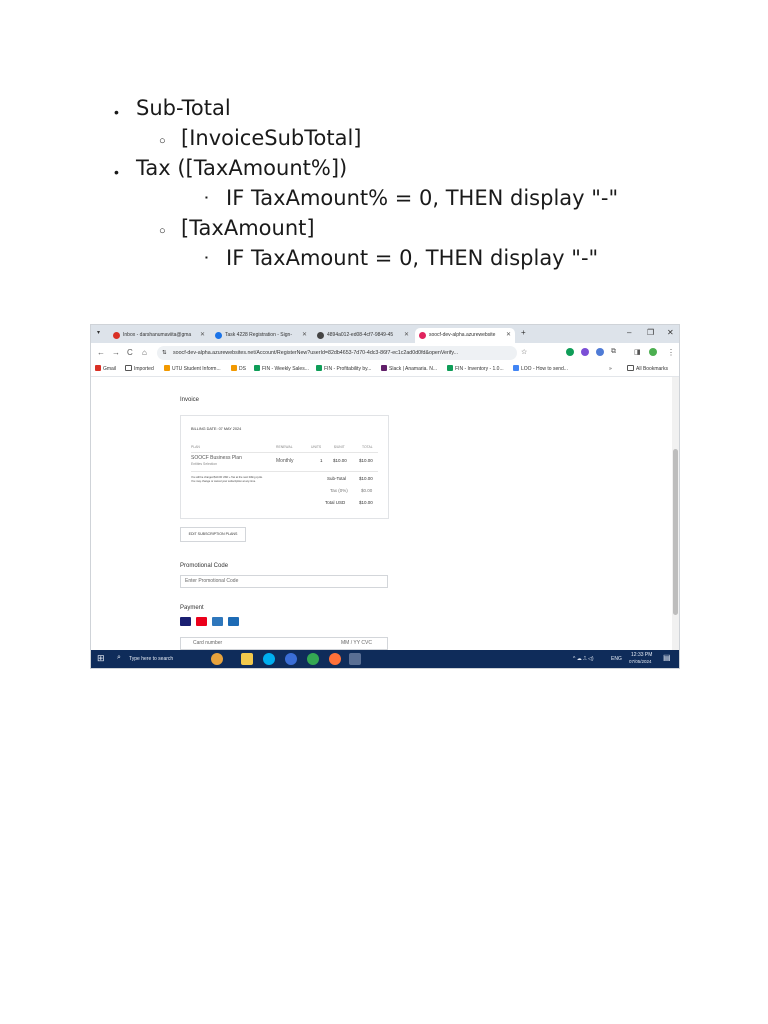  Describe the element at coordinates (204, 566) in the screenshot. I see `promo-heading: Promotional Code` at that location.